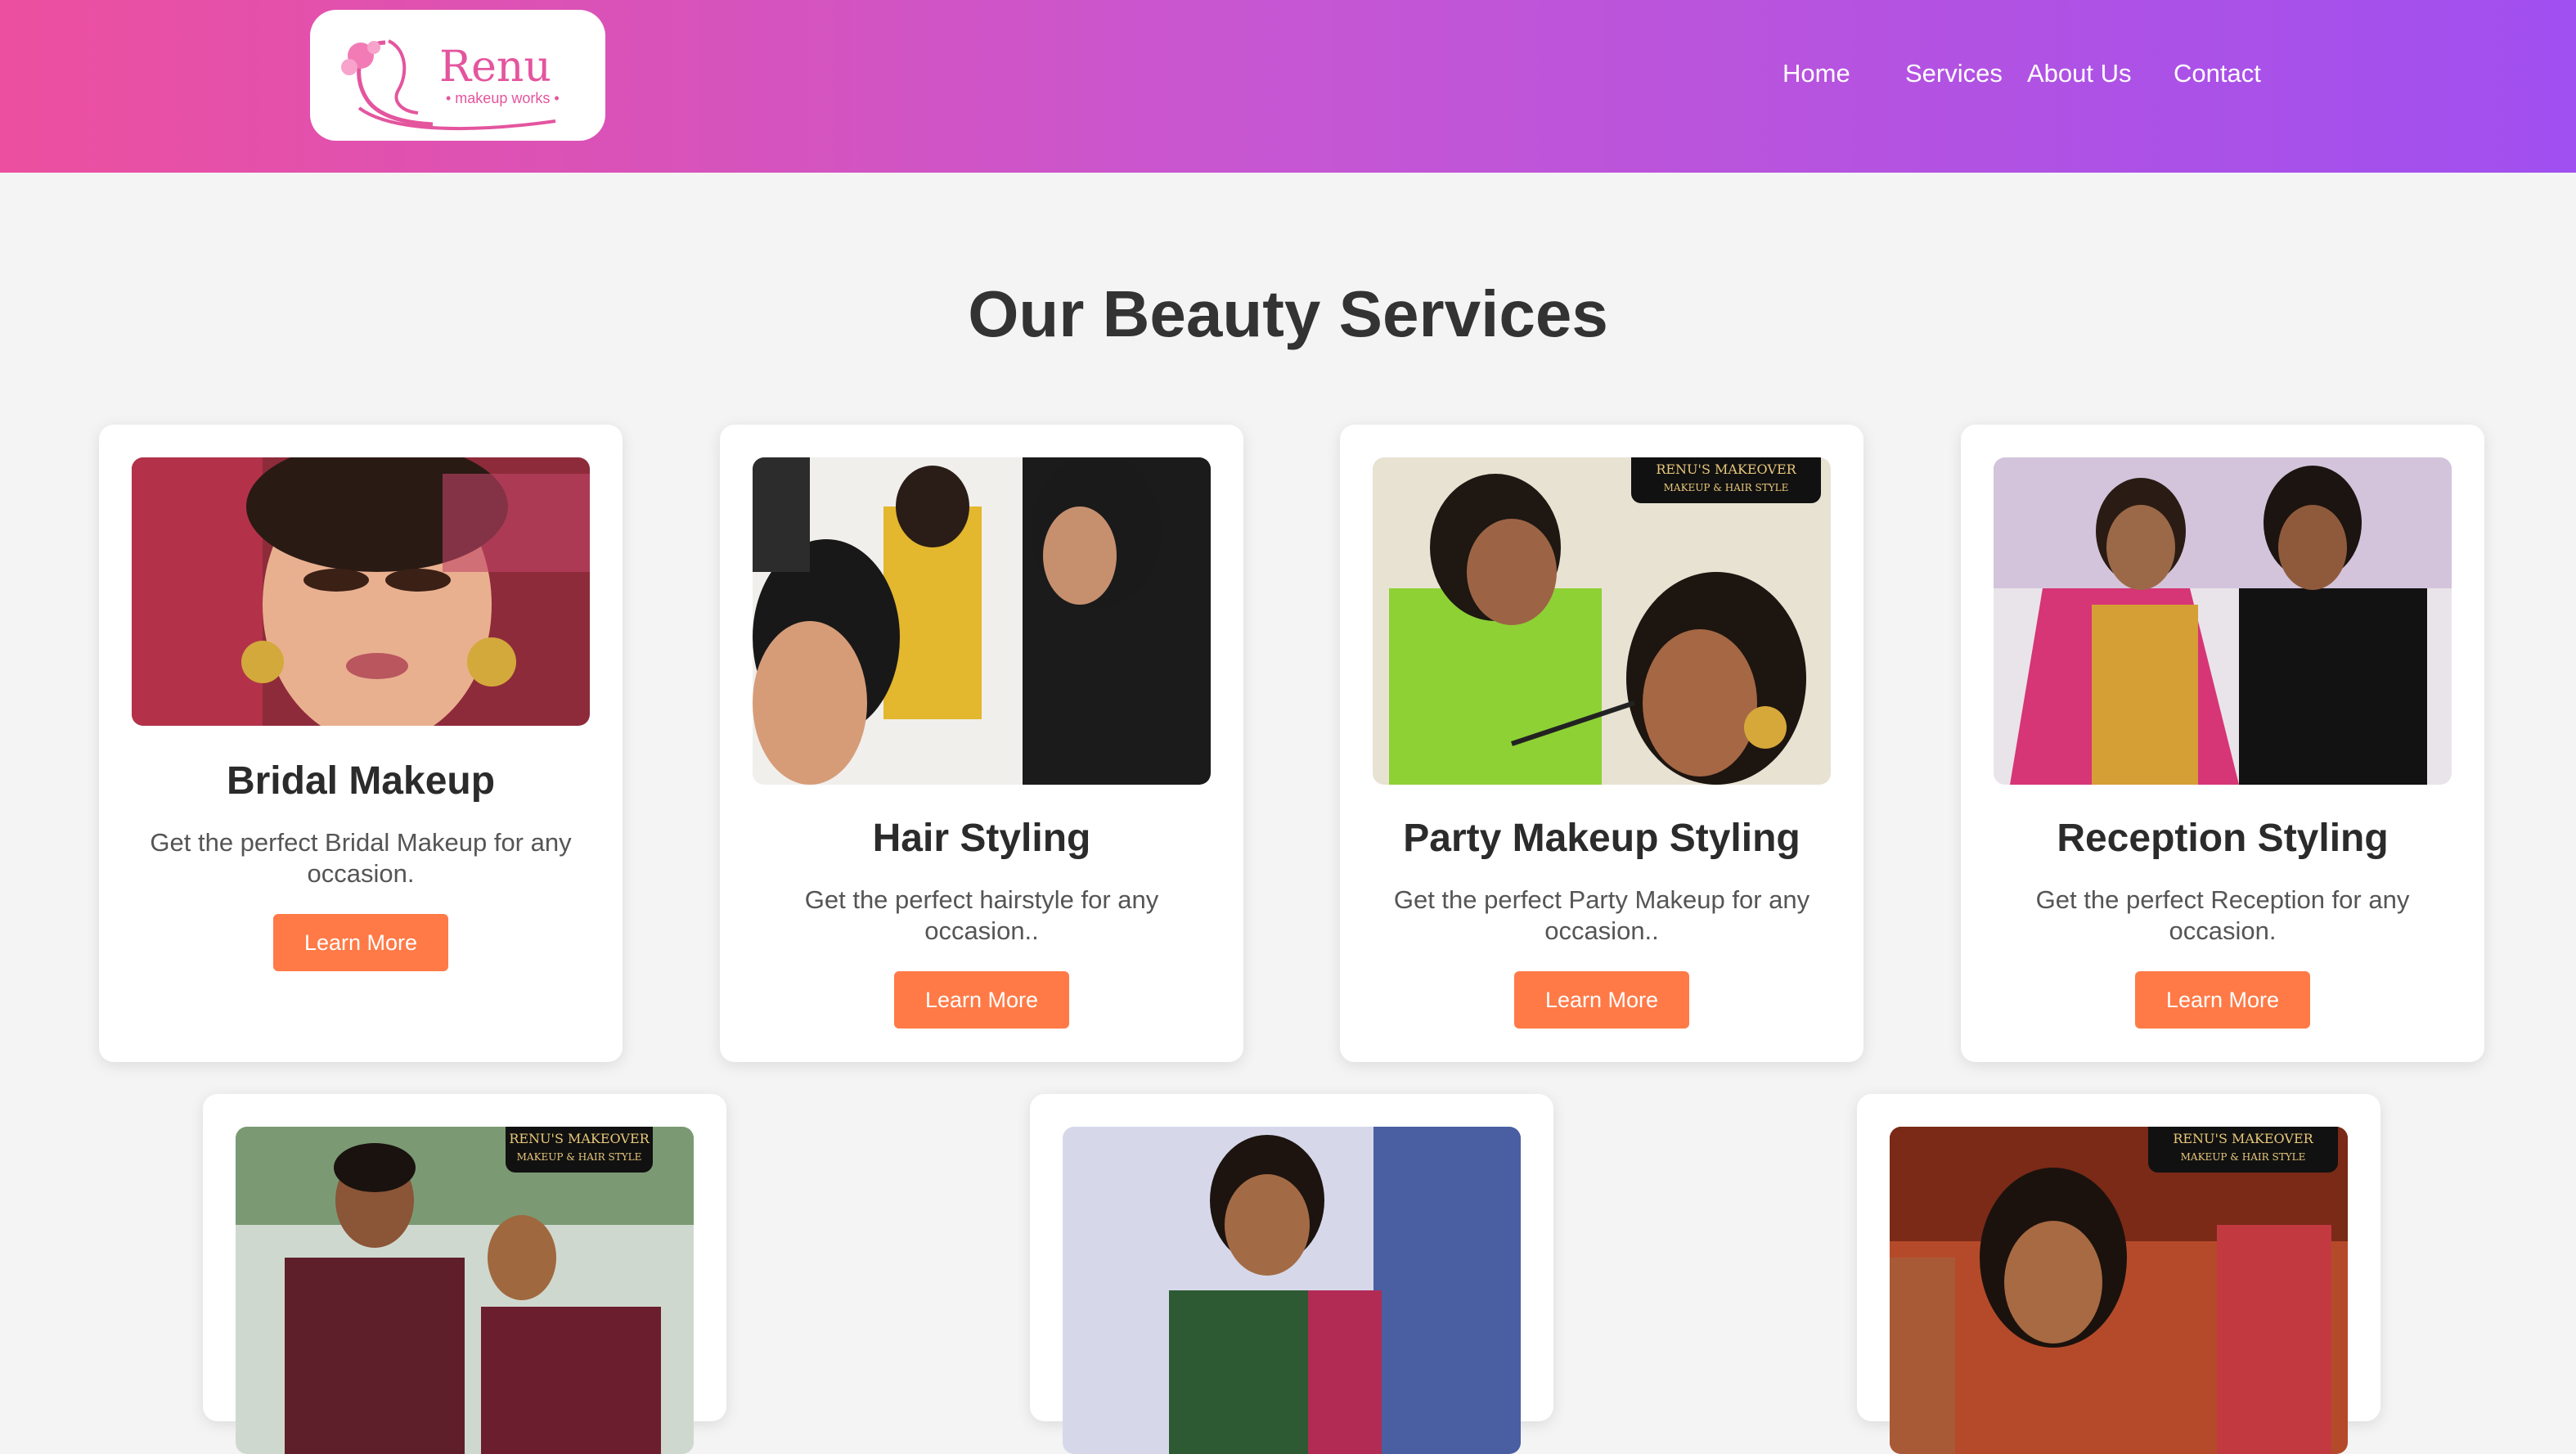  What do you see at coordinates (1954, 73) in the screenshot?
I see `nav-services: Services` at bounding box center [1954, 73].